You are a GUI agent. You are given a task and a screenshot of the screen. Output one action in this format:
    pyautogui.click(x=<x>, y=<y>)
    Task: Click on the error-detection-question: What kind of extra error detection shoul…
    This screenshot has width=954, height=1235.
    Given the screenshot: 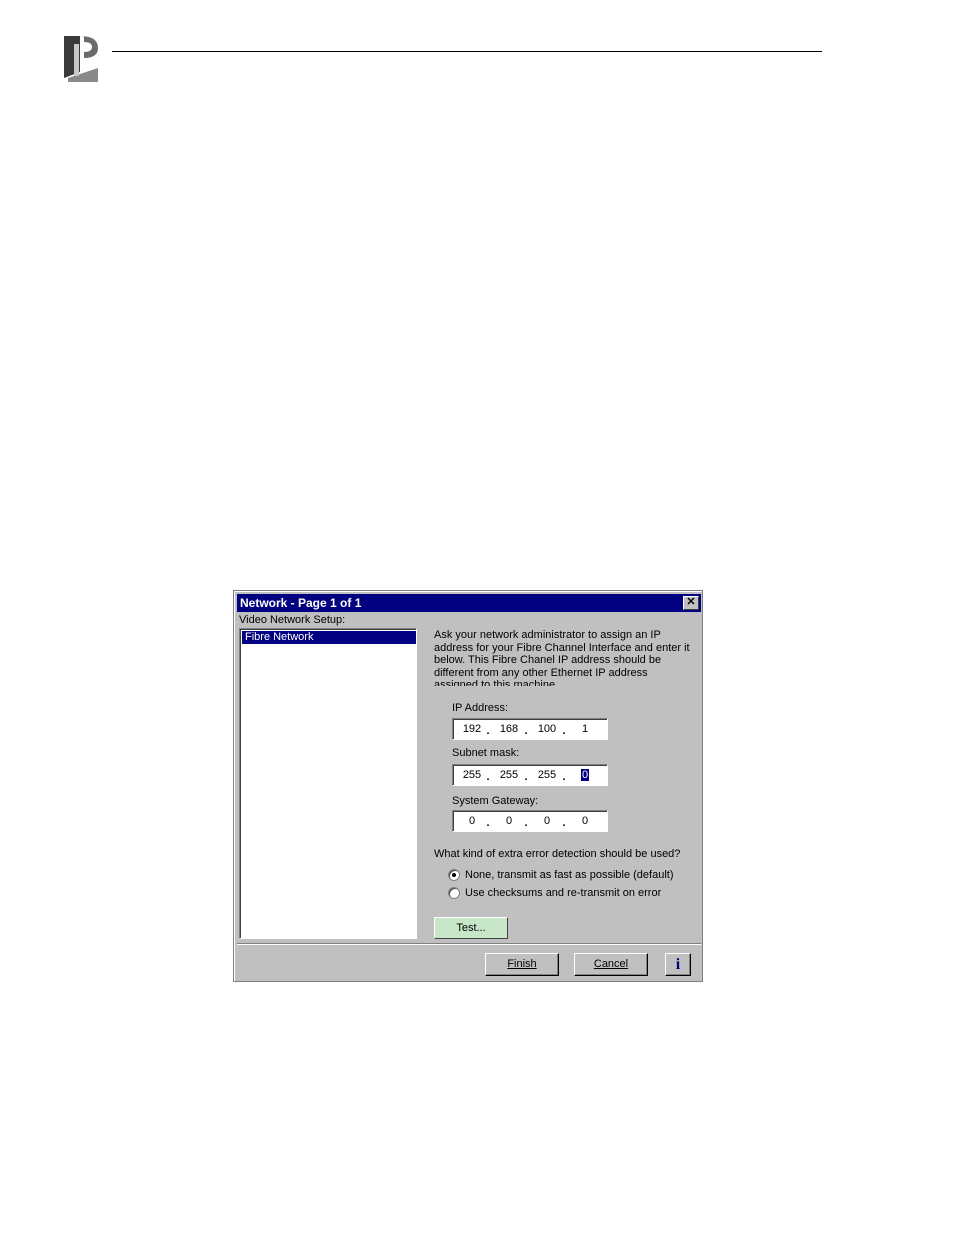 What is the action you would take?
    pyautogui.click(x=557, y=854)
    